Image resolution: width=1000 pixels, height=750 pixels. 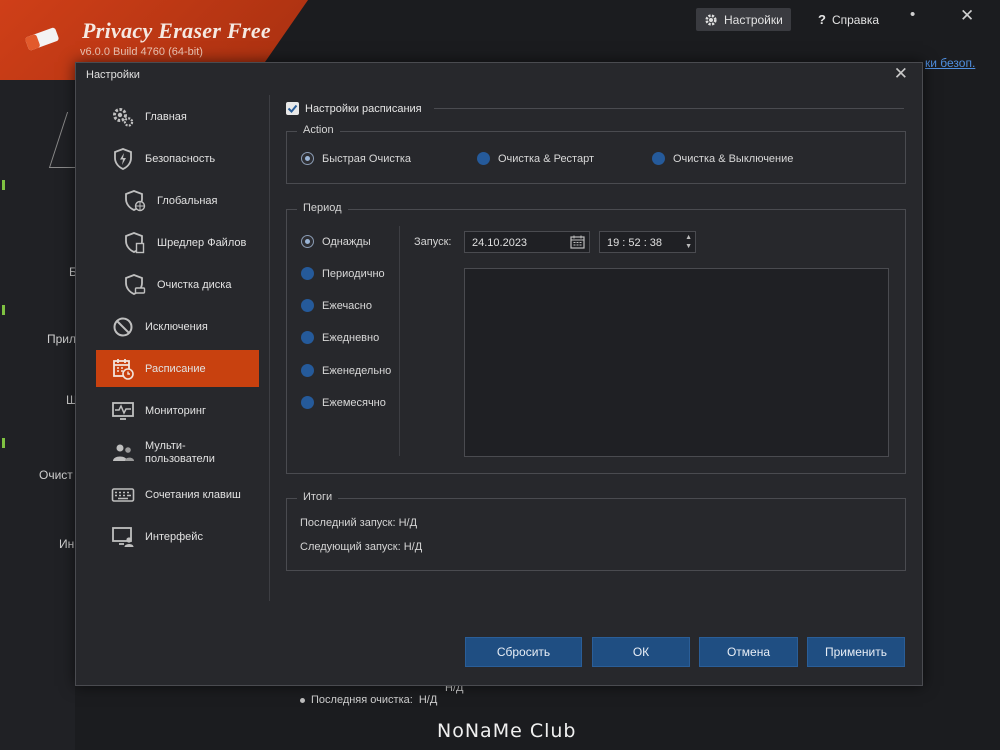 I want to click on topbar-help-button: ? Справка, so click(x=848, y=19).